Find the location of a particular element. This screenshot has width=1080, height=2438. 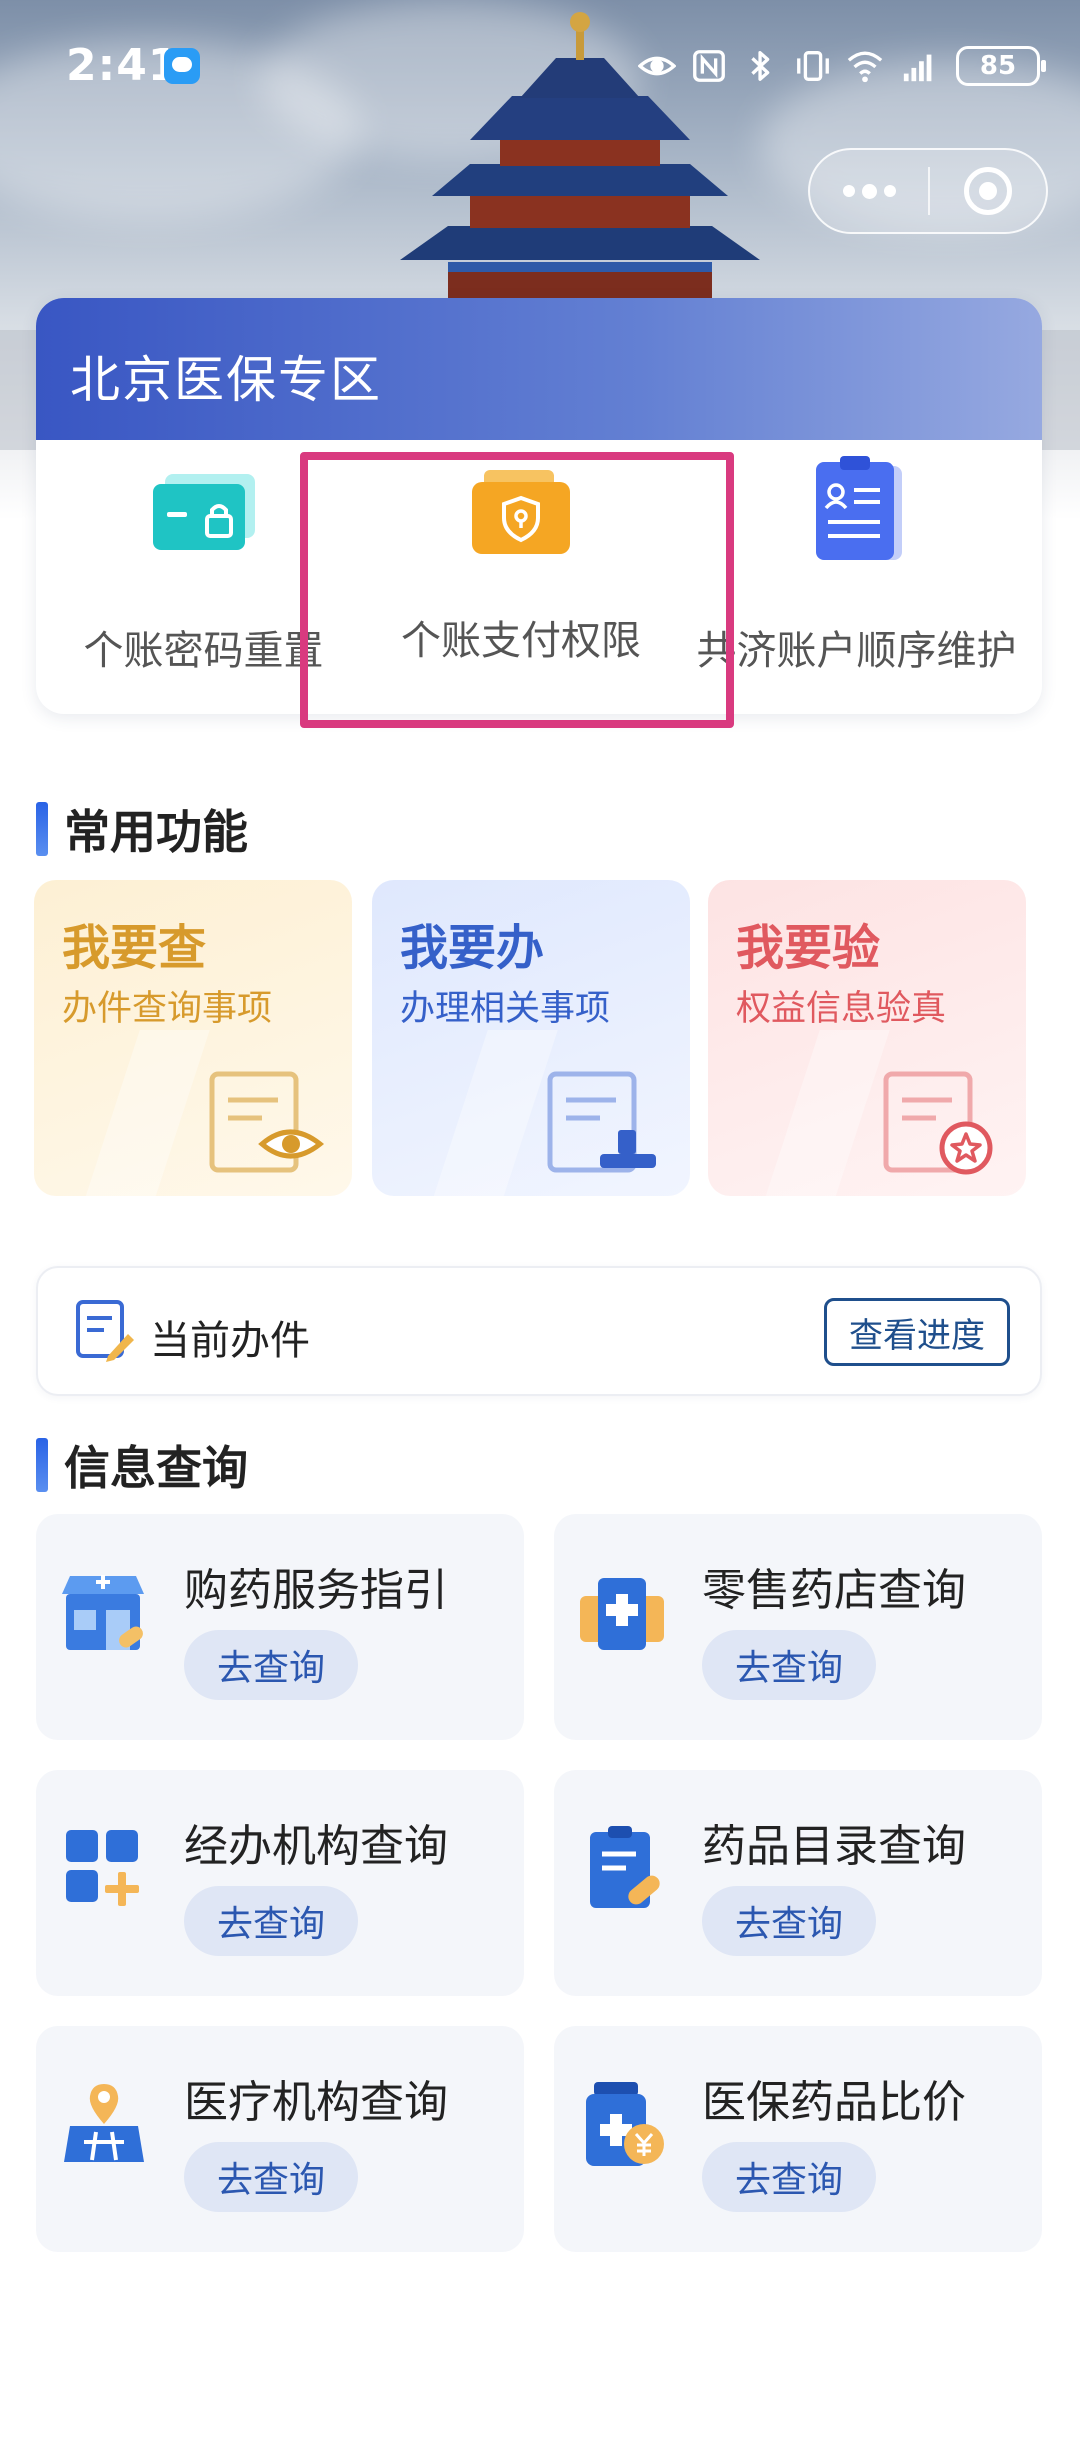

pharmacy-store-icon is located at coordinates (103, 1612).